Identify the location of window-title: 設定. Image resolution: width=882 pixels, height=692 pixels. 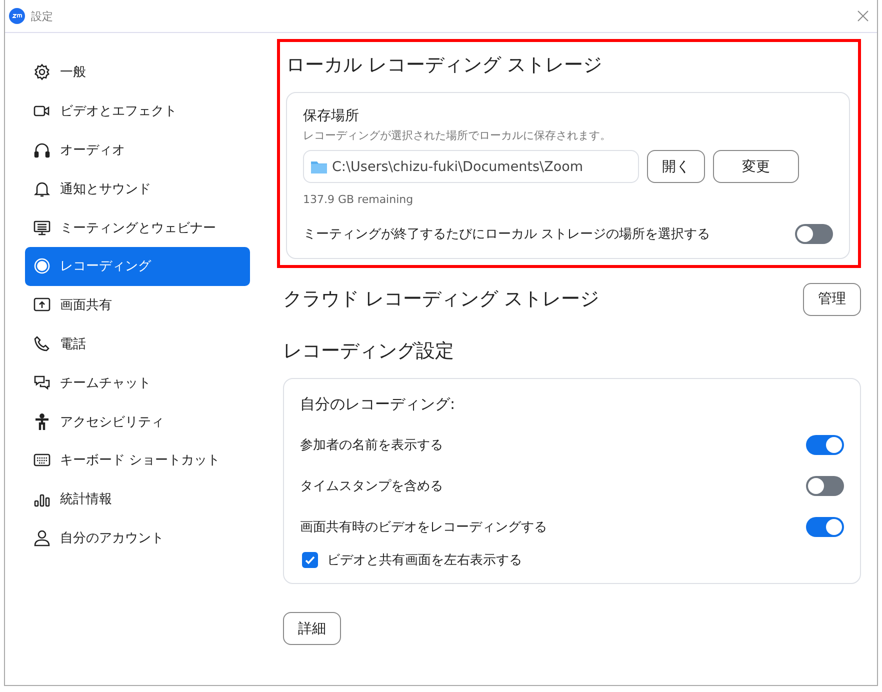
(42, 16).